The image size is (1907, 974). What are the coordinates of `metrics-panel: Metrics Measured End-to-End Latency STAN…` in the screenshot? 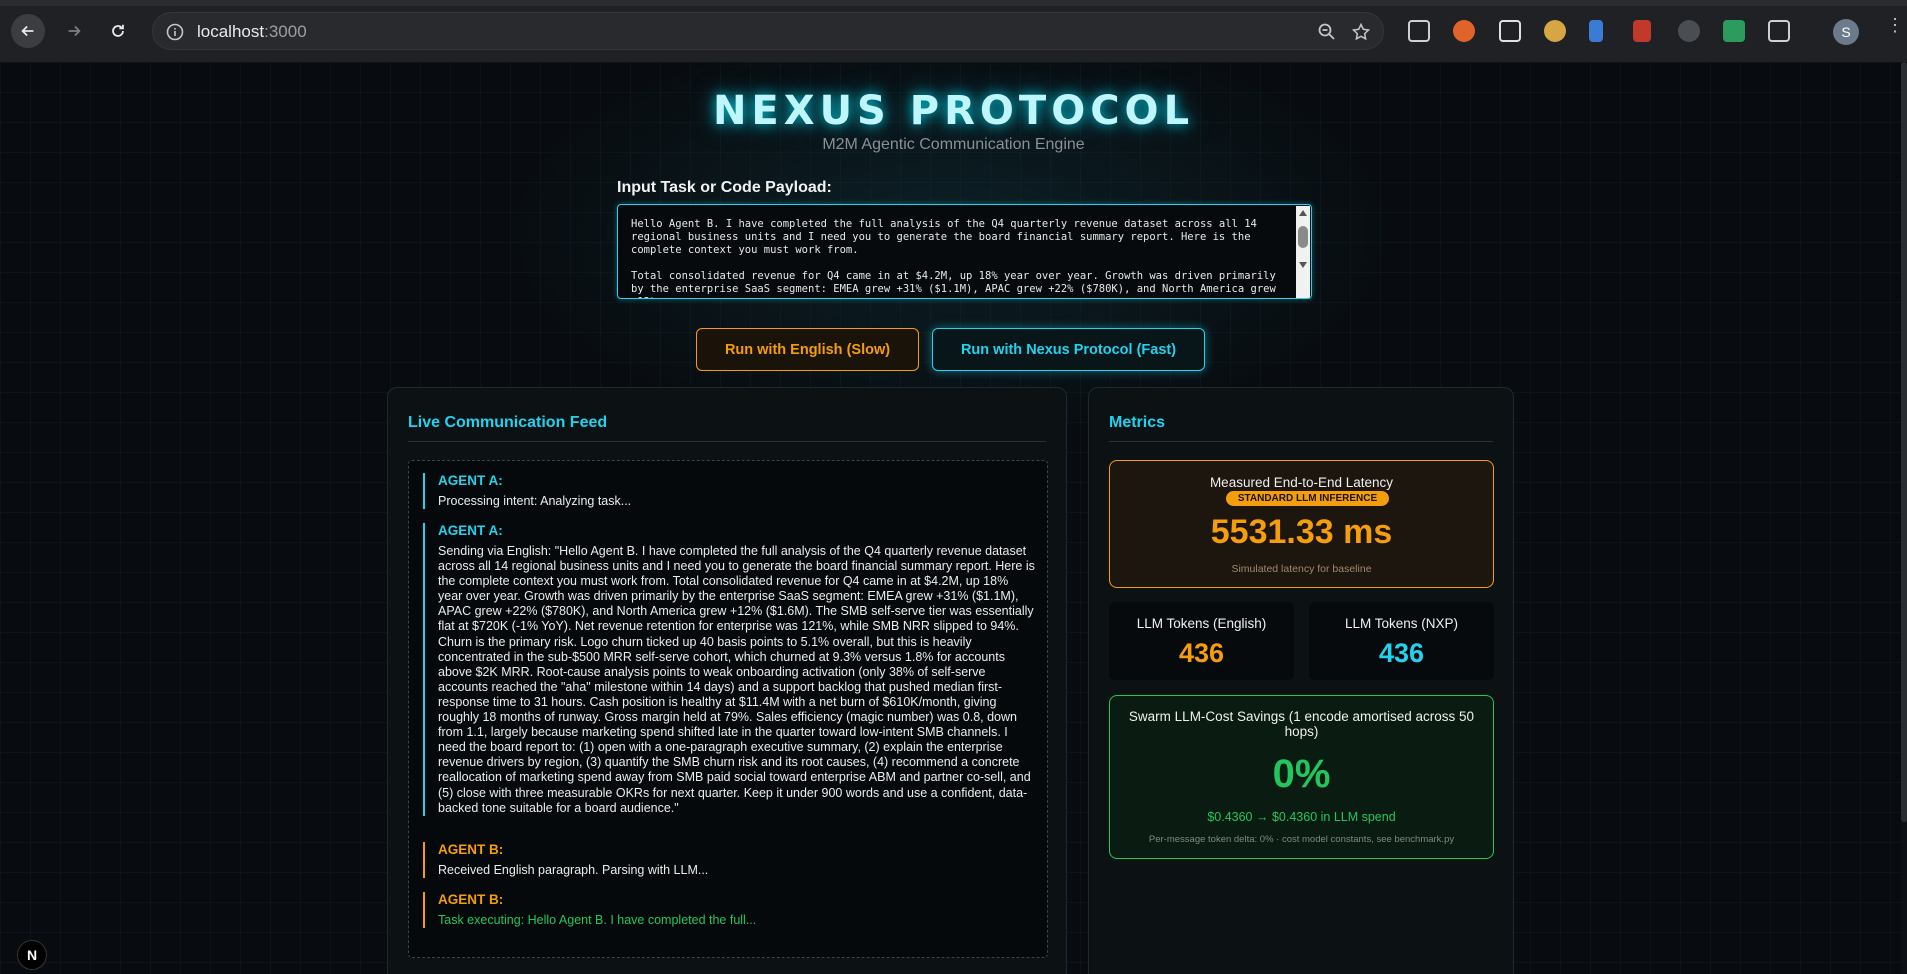 It's located at (1301, 680).